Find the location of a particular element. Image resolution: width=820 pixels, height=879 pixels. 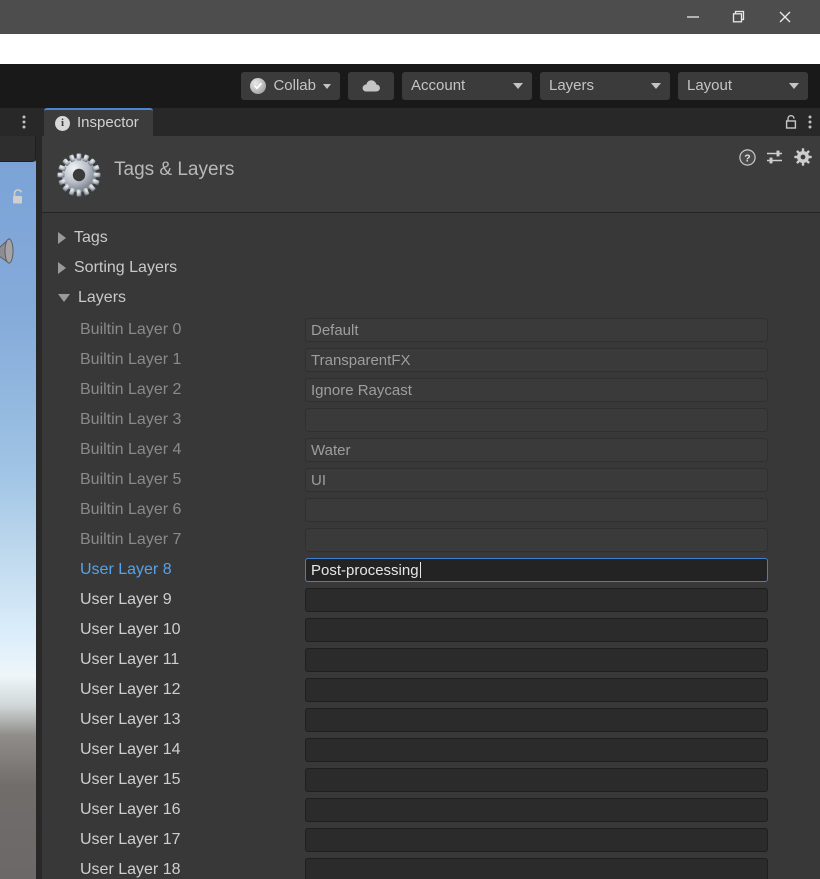

layer-row: User Layer 17 is located at coordinates (431, 840).